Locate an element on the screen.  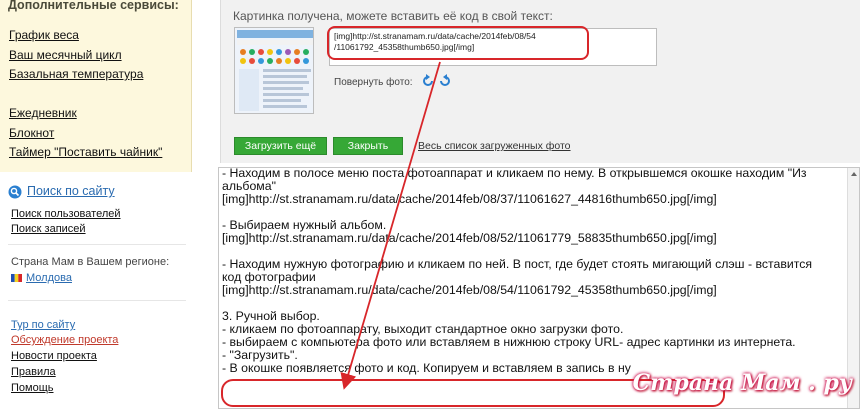
link-site-tour: Тур по сайту is located at coordinates (43, 325).